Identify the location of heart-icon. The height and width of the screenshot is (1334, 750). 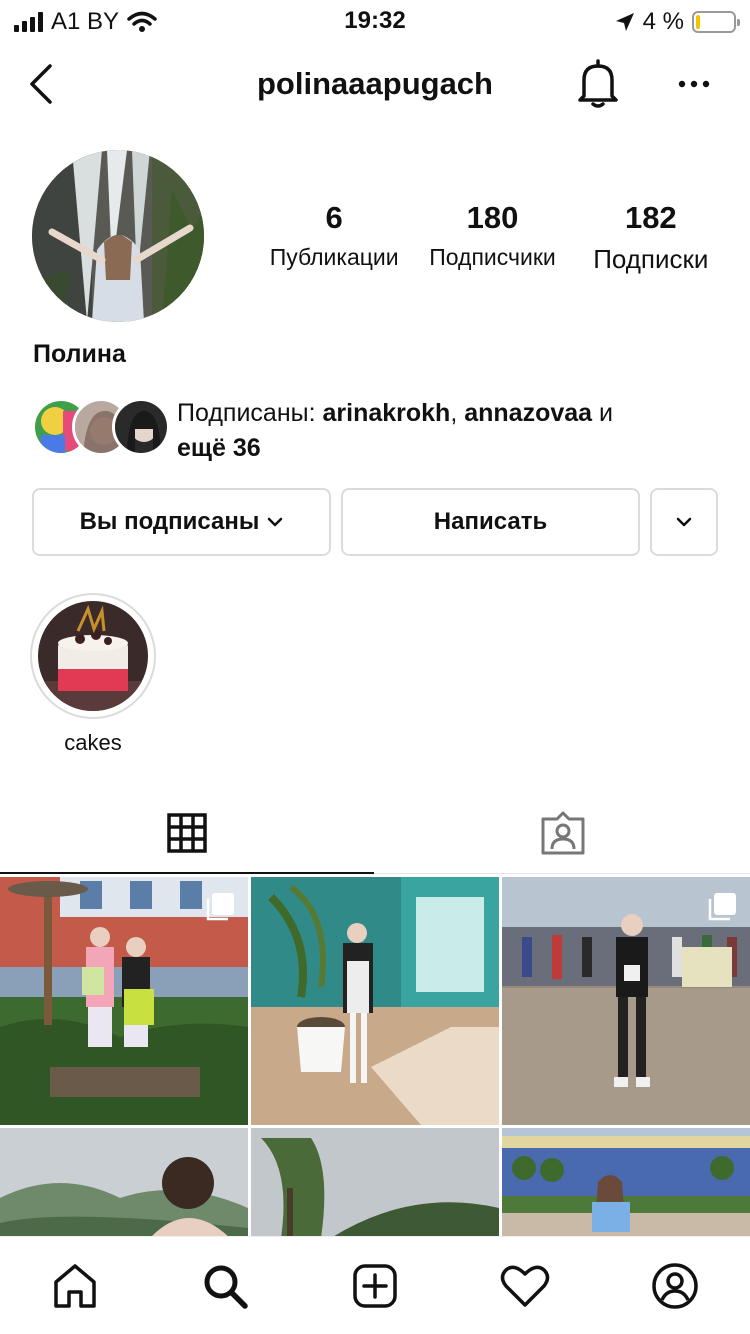
(525, 1286).